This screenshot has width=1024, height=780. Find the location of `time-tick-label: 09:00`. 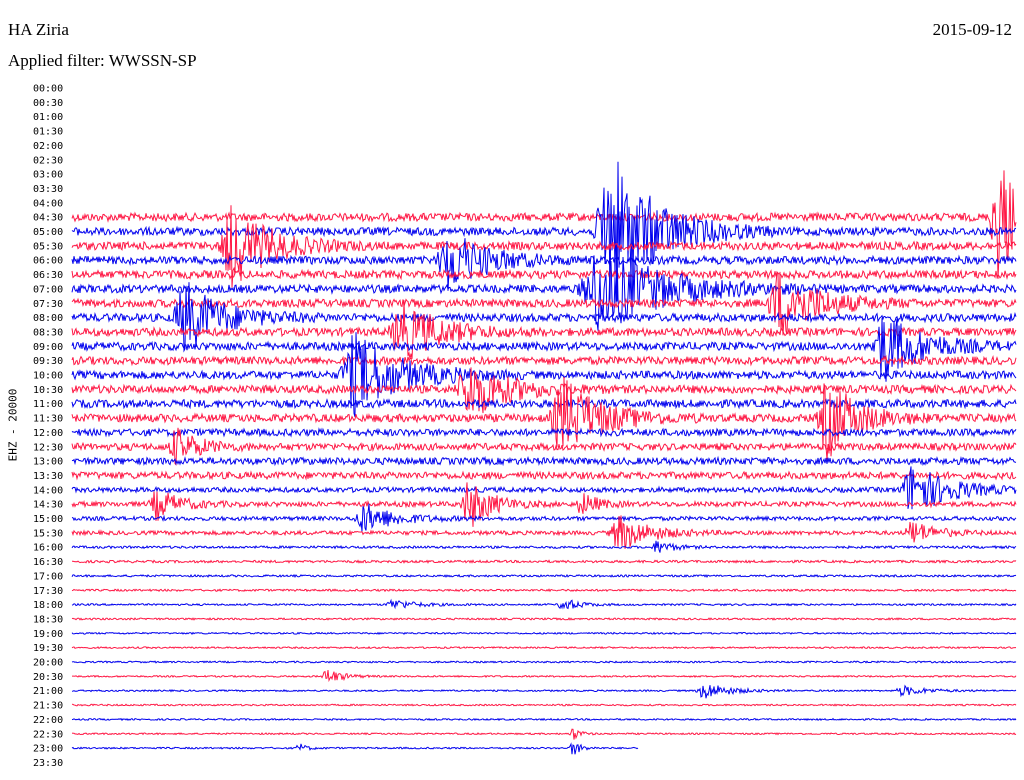

time-tick-label: 09:00 is located at coordinates (48, 347).